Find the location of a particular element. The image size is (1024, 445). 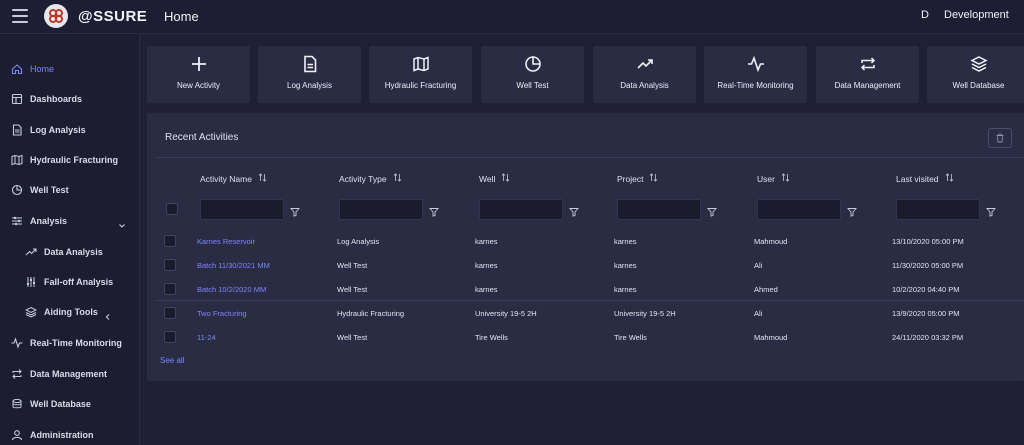

tile-label: Well Test is located at coordinates (532, 85).